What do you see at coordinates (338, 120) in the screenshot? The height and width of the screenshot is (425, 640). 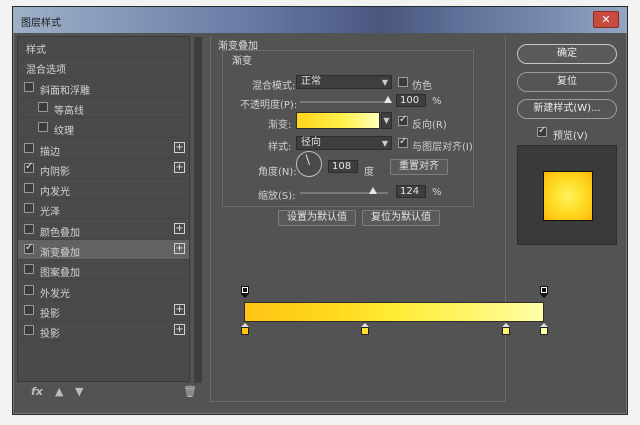 I see `gradient-swatch` at bounding box center [338, 120].